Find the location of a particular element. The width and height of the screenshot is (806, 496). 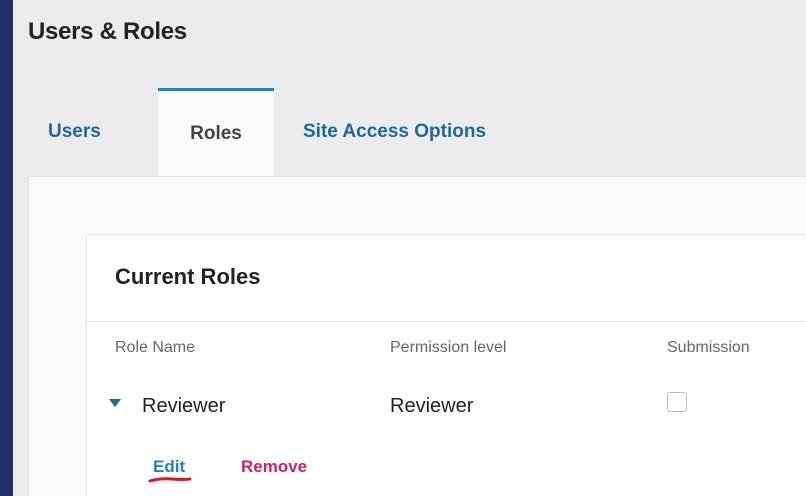

caret-down-icon is located at coordinates (115, 403).